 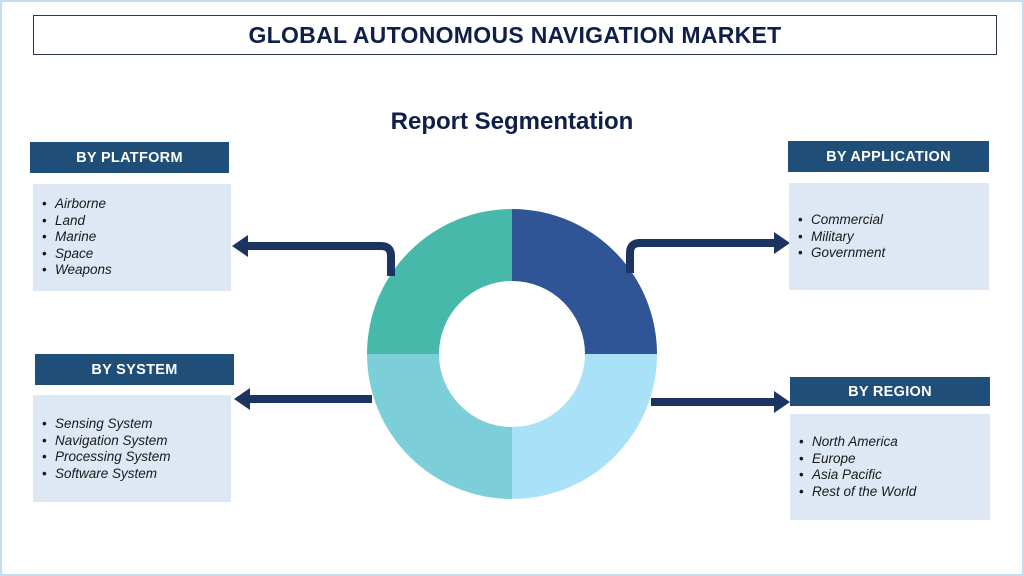 What do you see at coordinates (888, 156) in the screenshot?
I see `header-by-application: BY APPLICATION` at bounding box center [888, 156].